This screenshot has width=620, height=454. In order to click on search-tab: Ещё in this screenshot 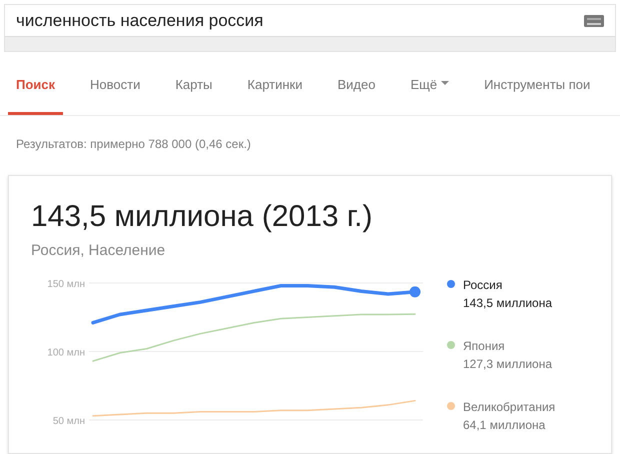, I will do `click(430, 95)`.